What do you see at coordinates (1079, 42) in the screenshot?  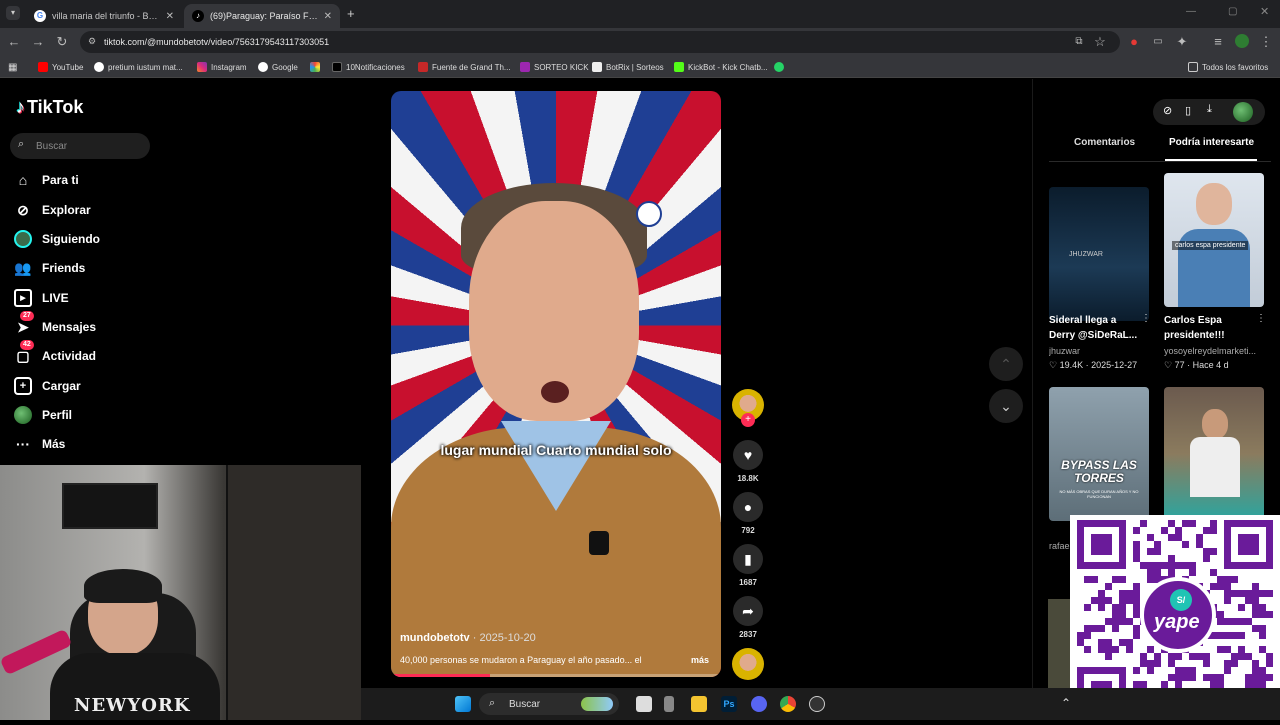 I see `install-app-icon: ⧉` at bounding box center [1079, 42].